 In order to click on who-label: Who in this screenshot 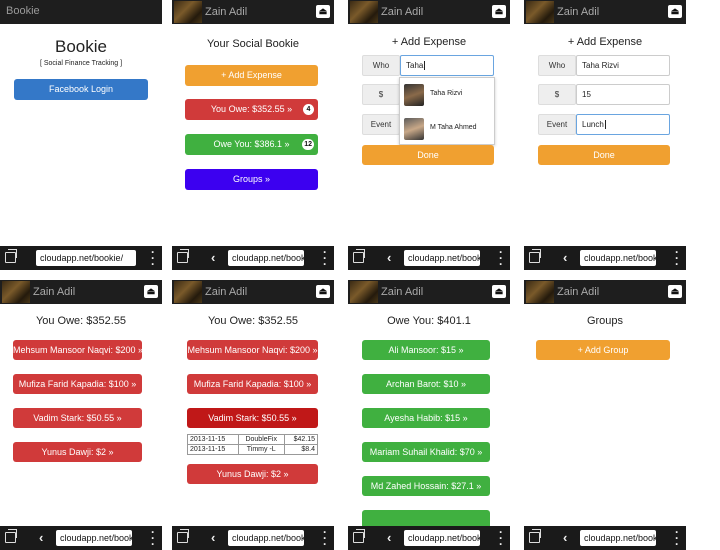, I will do `click(557, 65)`.